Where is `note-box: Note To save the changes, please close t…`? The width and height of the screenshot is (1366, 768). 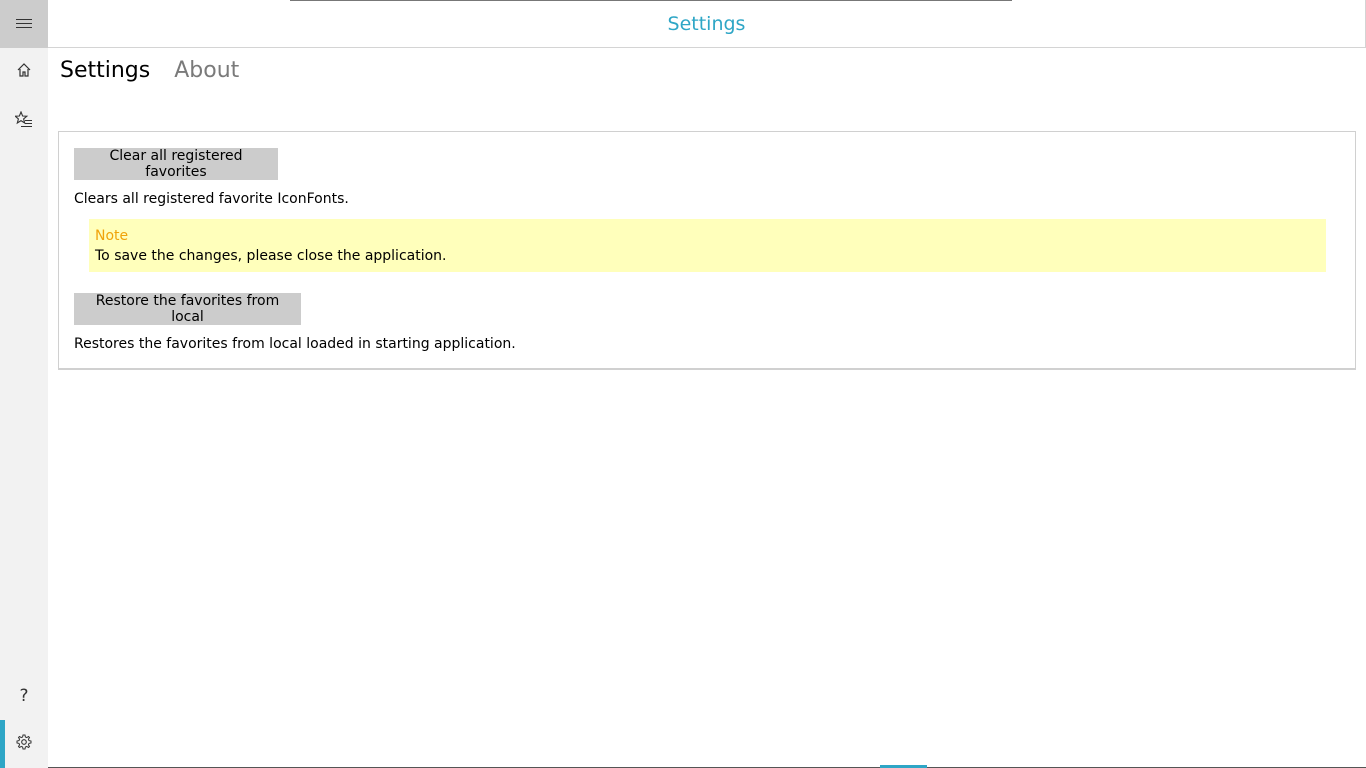
note-box: Note To save the changes, please close t… is located at coordinates (707, 245).